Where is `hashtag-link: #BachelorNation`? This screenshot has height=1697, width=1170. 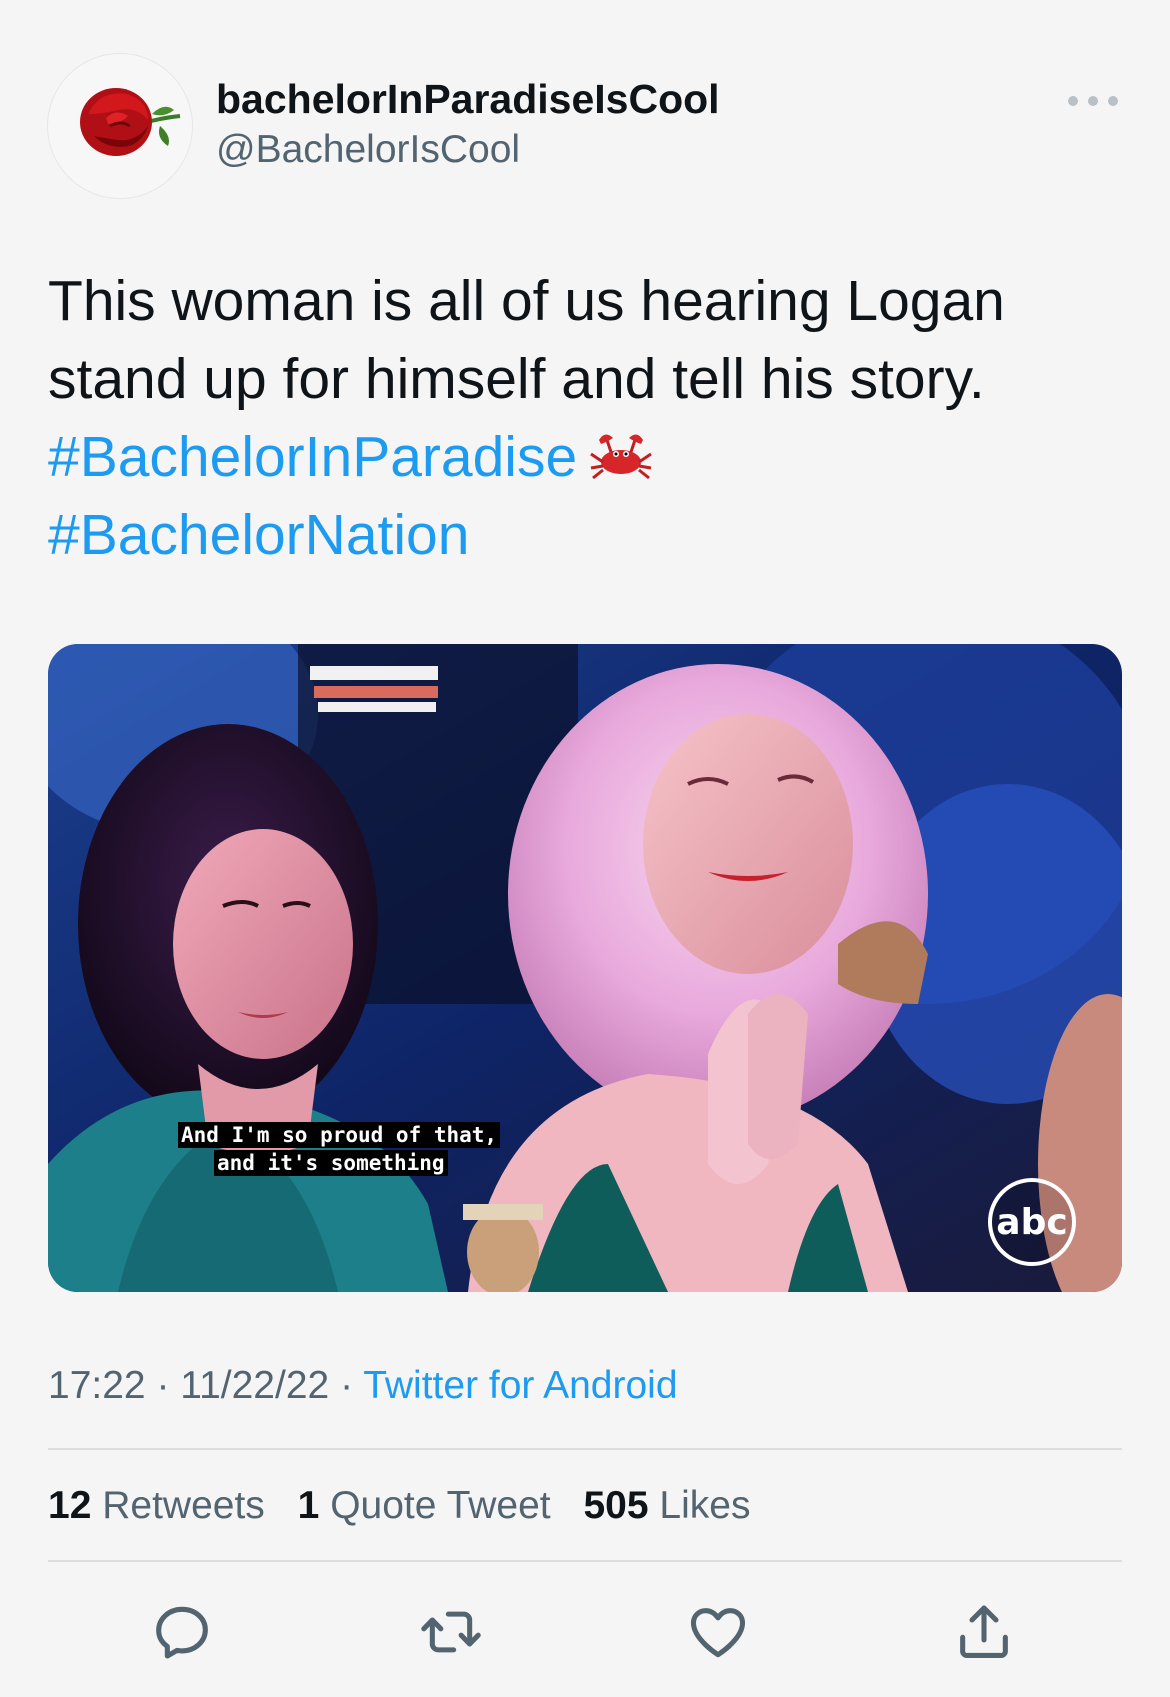 hashtag-link: #BachelorNation is located at coordinates (258, 535).